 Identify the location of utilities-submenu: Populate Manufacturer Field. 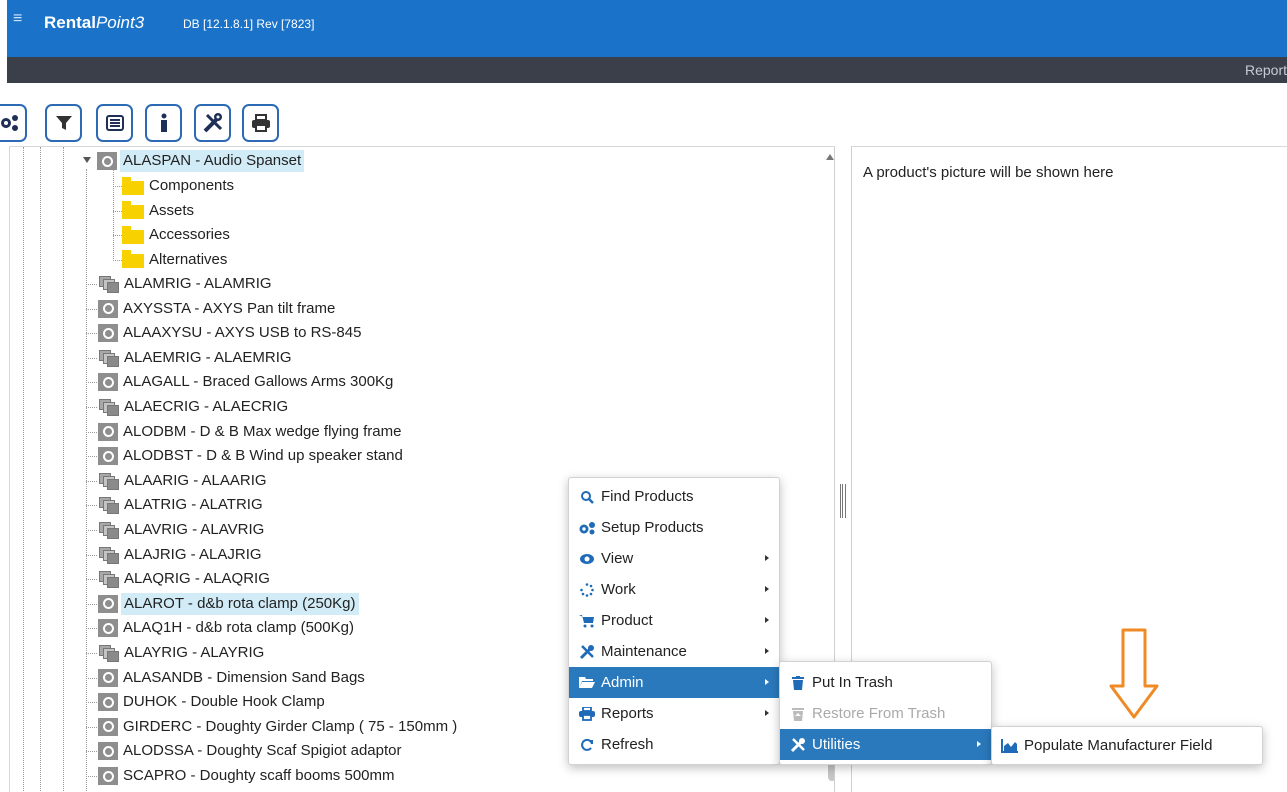
(1127, 745).